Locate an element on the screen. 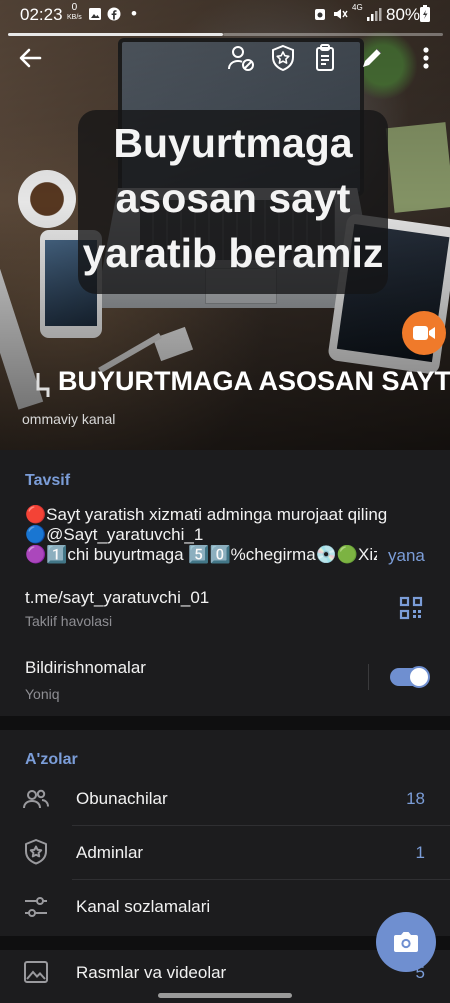 The image size is (450, 1003). video-chat-button is located at coordinates (424, 333).